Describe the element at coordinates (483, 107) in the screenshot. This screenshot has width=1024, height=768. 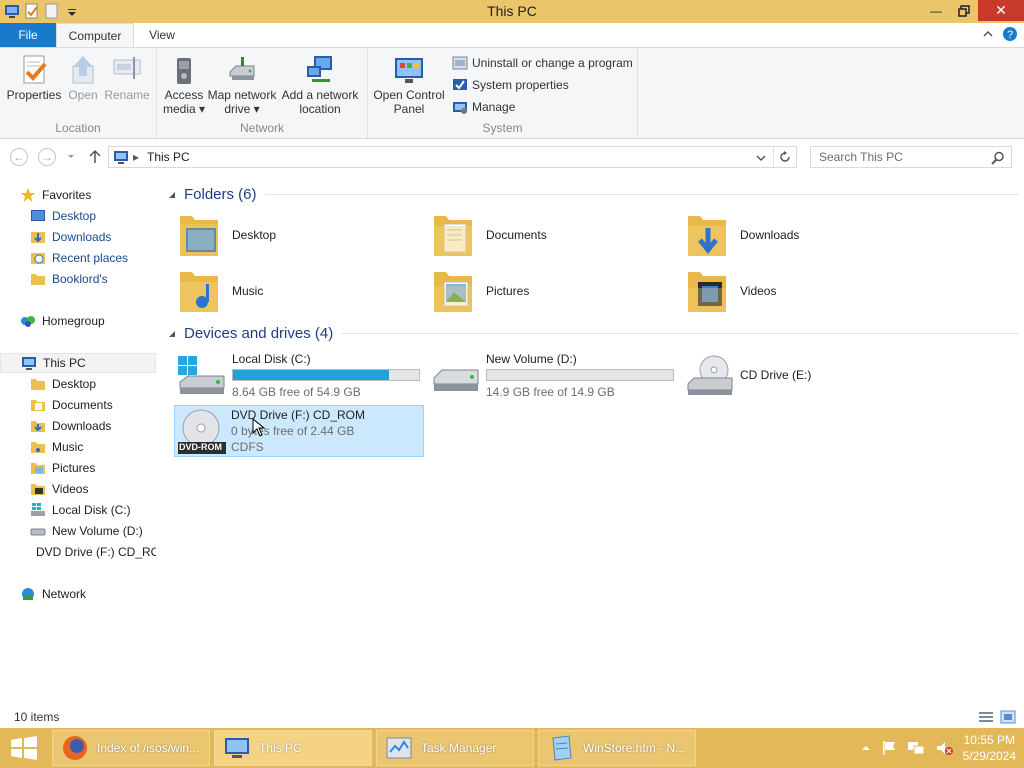
I see `manage-button: Manage` at that location.